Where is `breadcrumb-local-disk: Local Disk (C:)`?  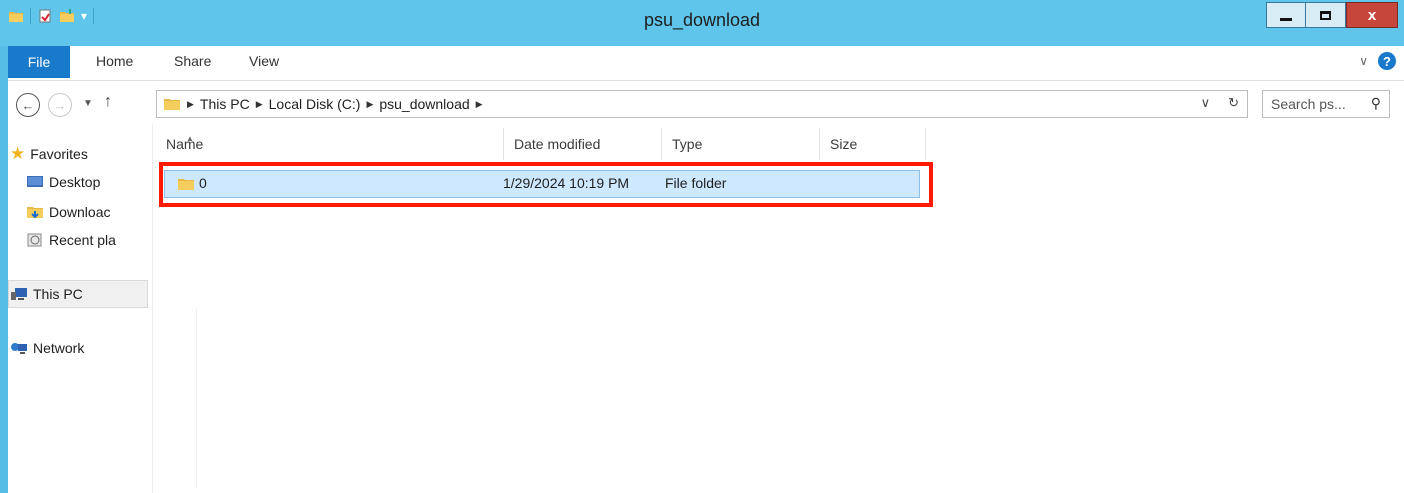 breadcrumb-local-disk: Local Disk (C:) is located at coordinates (315, 104).